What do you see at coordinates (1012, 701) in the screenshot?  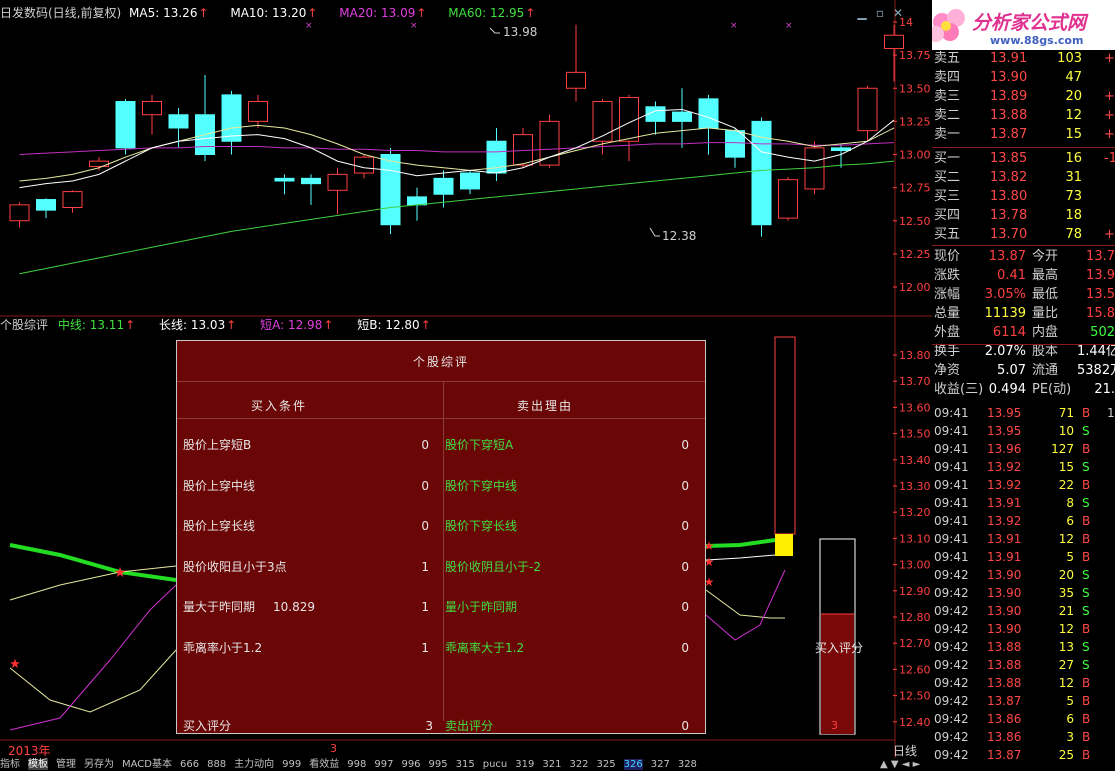 I see `tick-row: 09:42 13.87 5 B` at bounding box center [1012, 701].